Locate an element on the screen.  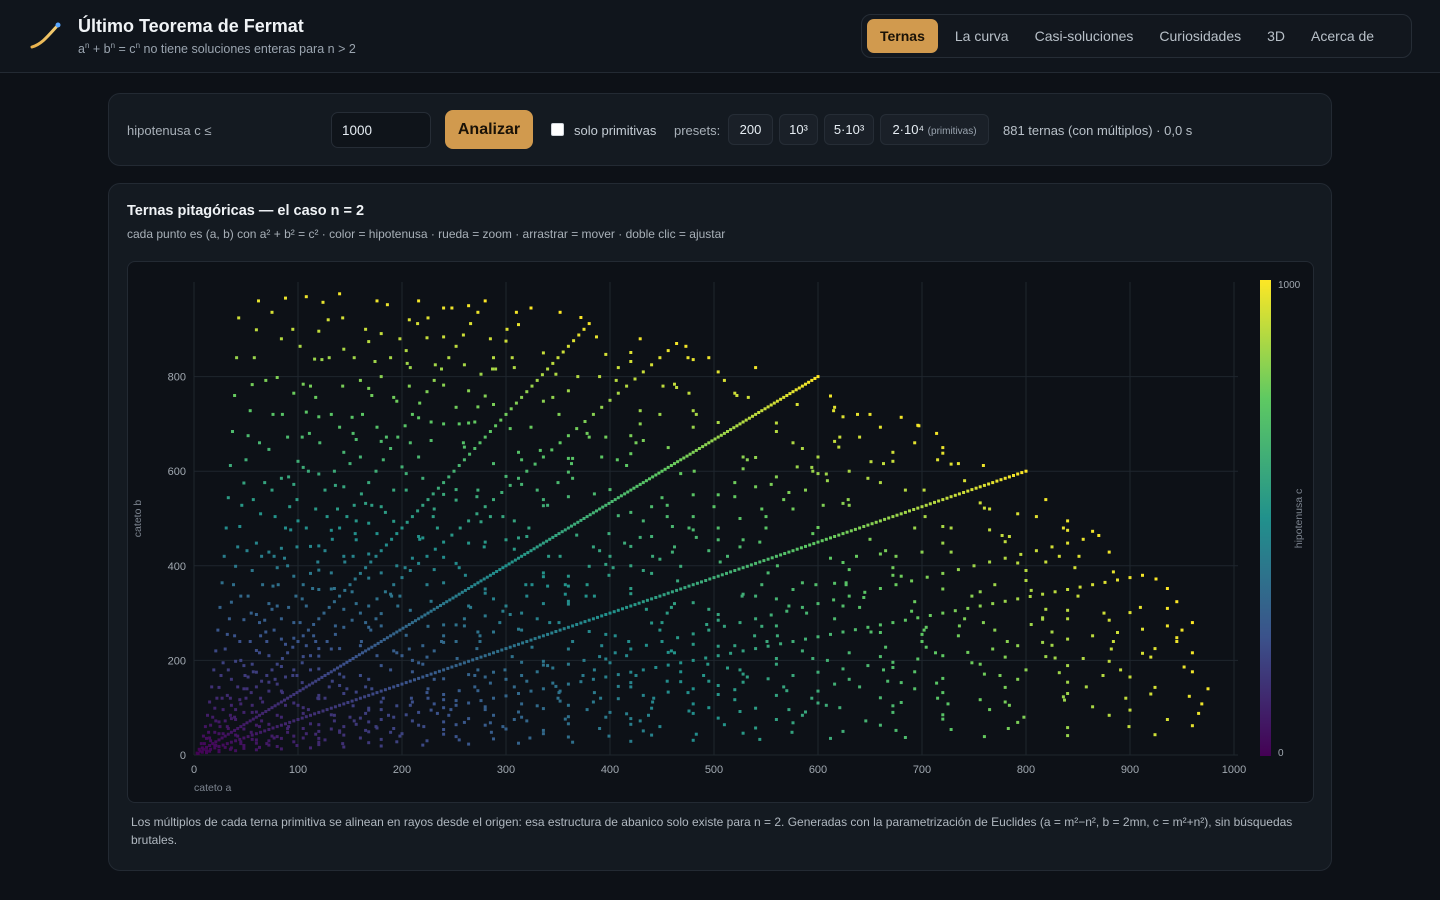
tab-la-curva: La curva is located at coordinates (982, 36).